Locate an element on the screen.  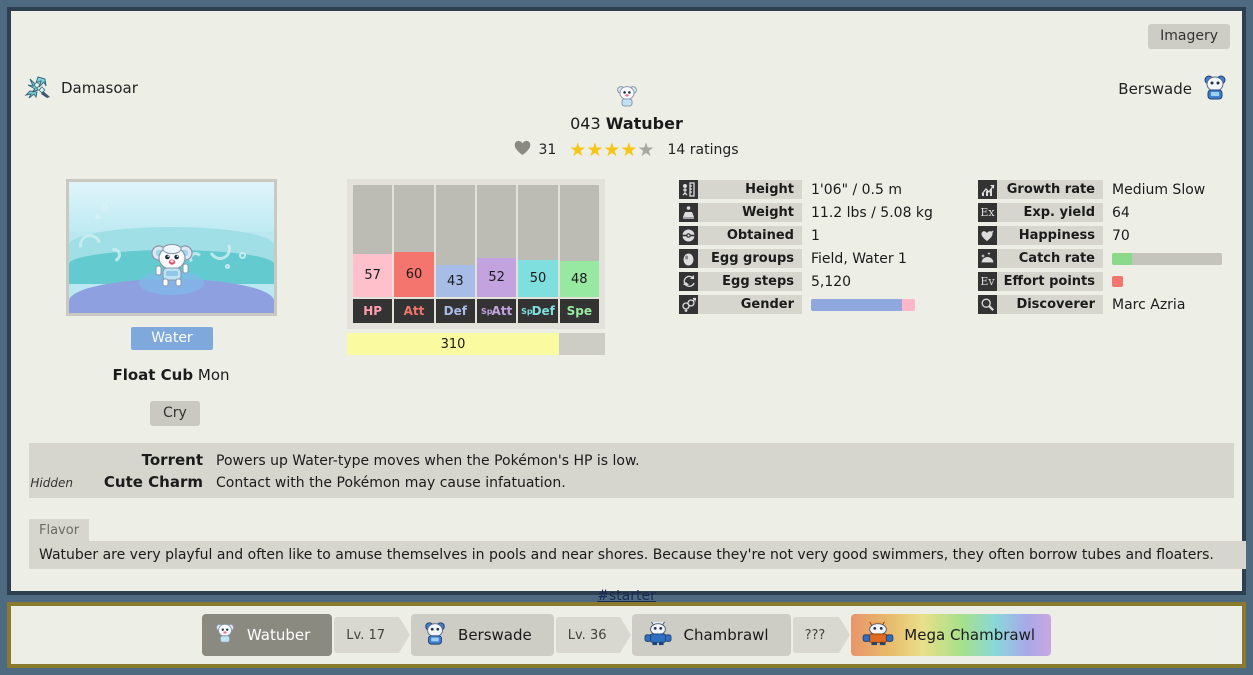
info-row: Catch rate is located at coordinates (1110, 258).